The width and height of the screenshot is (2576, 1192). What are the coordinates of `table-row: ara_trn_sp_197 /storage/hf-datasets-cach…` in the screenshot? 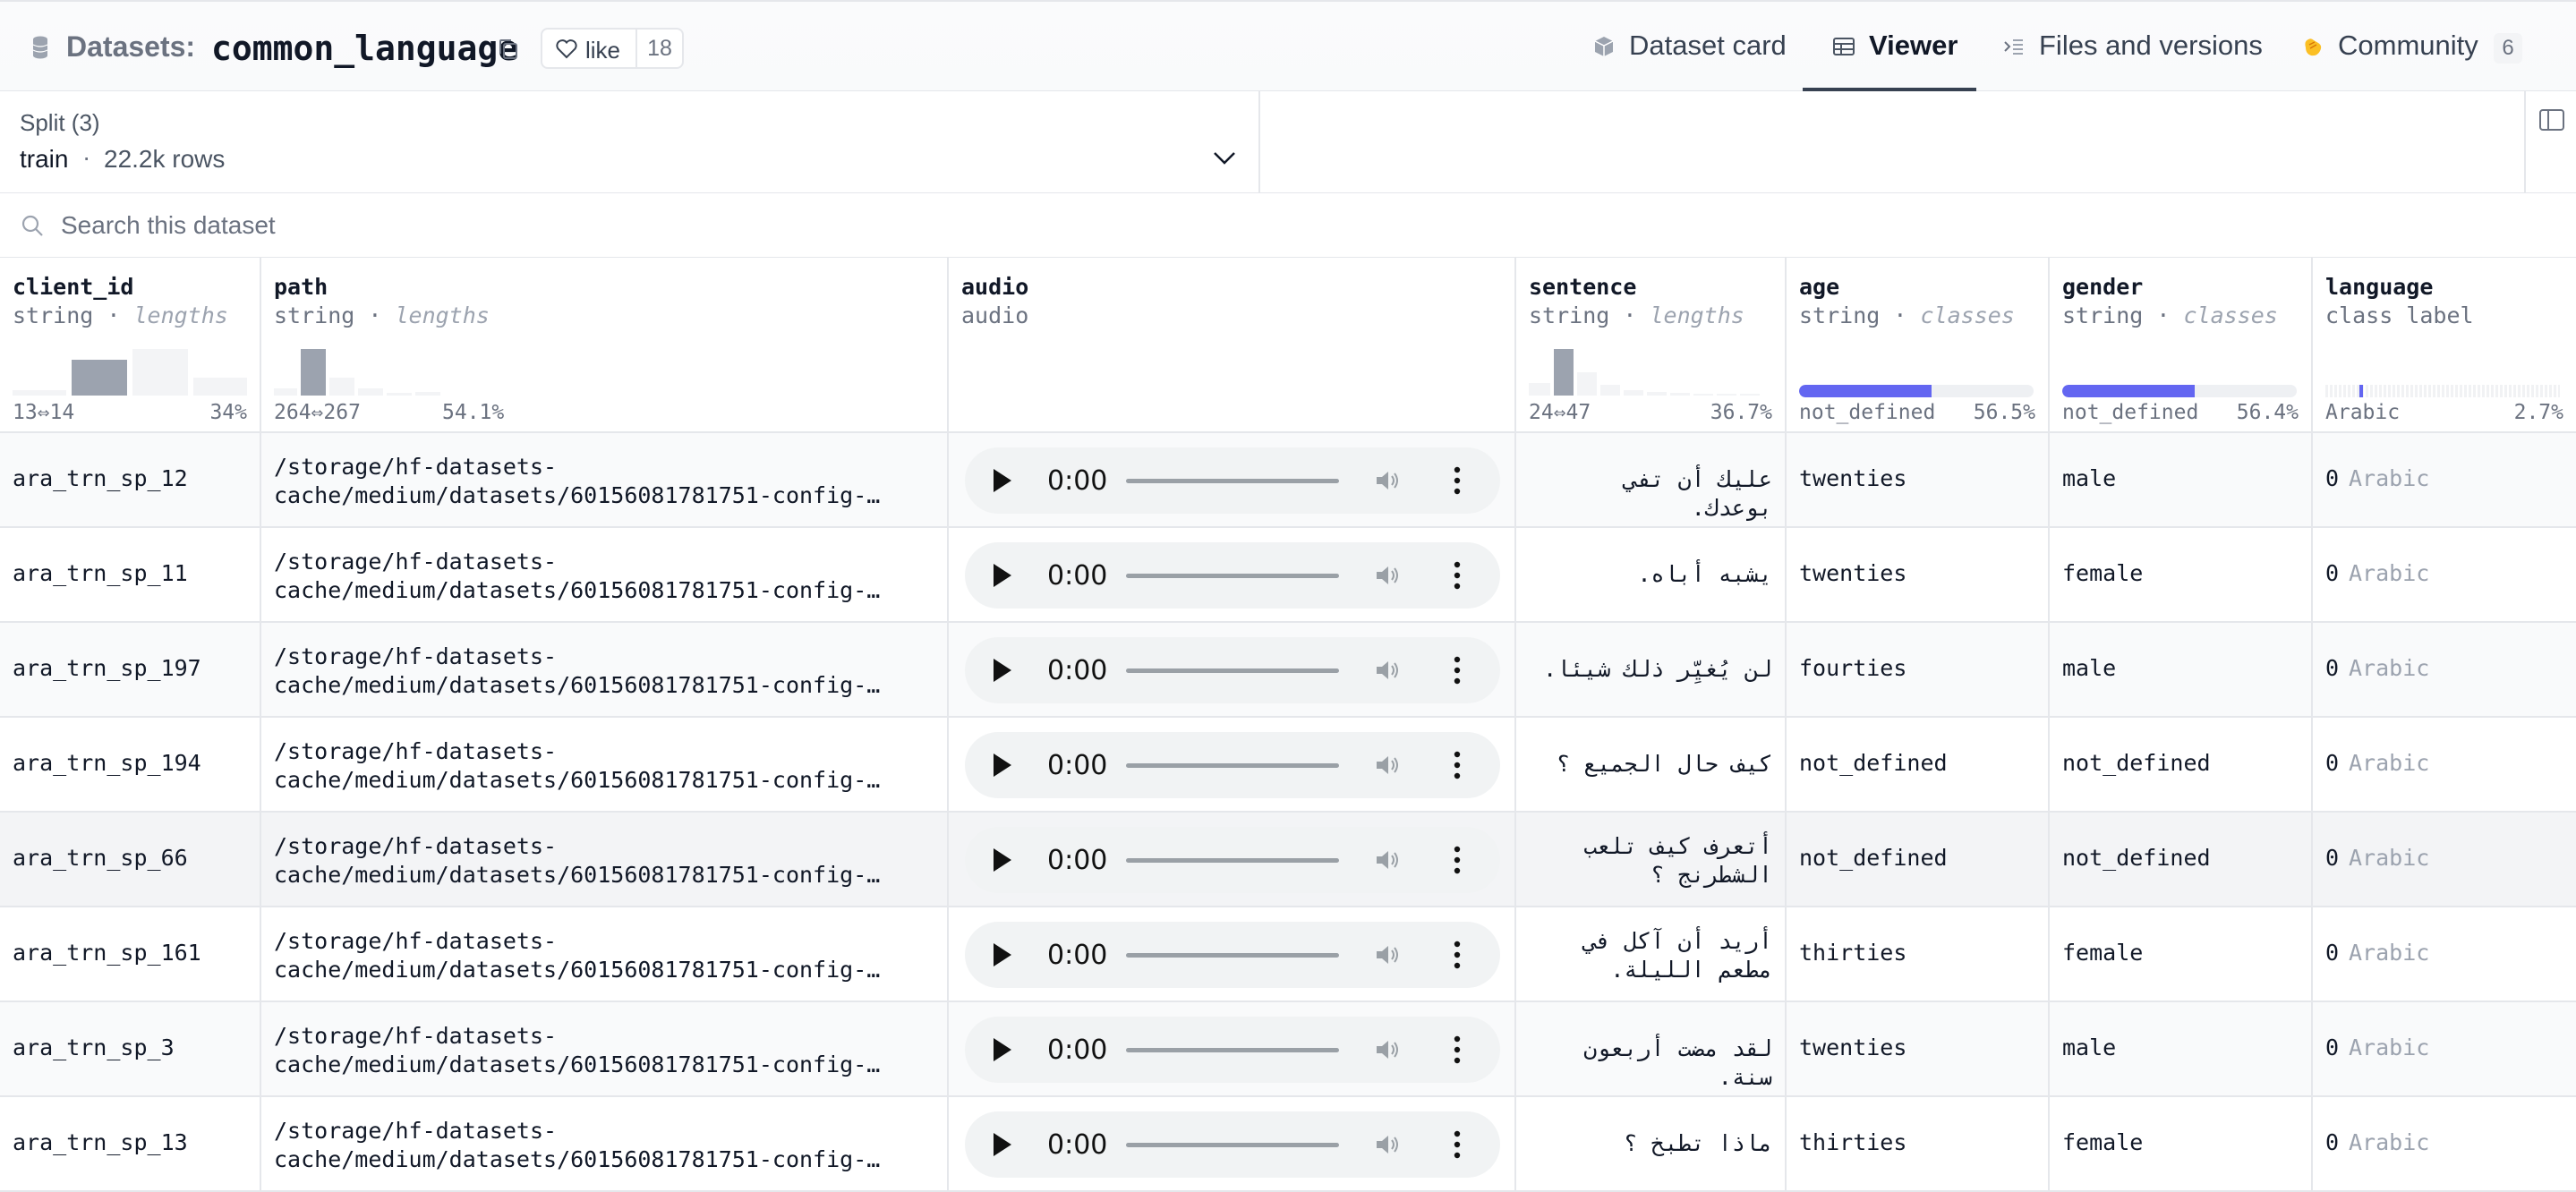 It's located at (1288, 670).